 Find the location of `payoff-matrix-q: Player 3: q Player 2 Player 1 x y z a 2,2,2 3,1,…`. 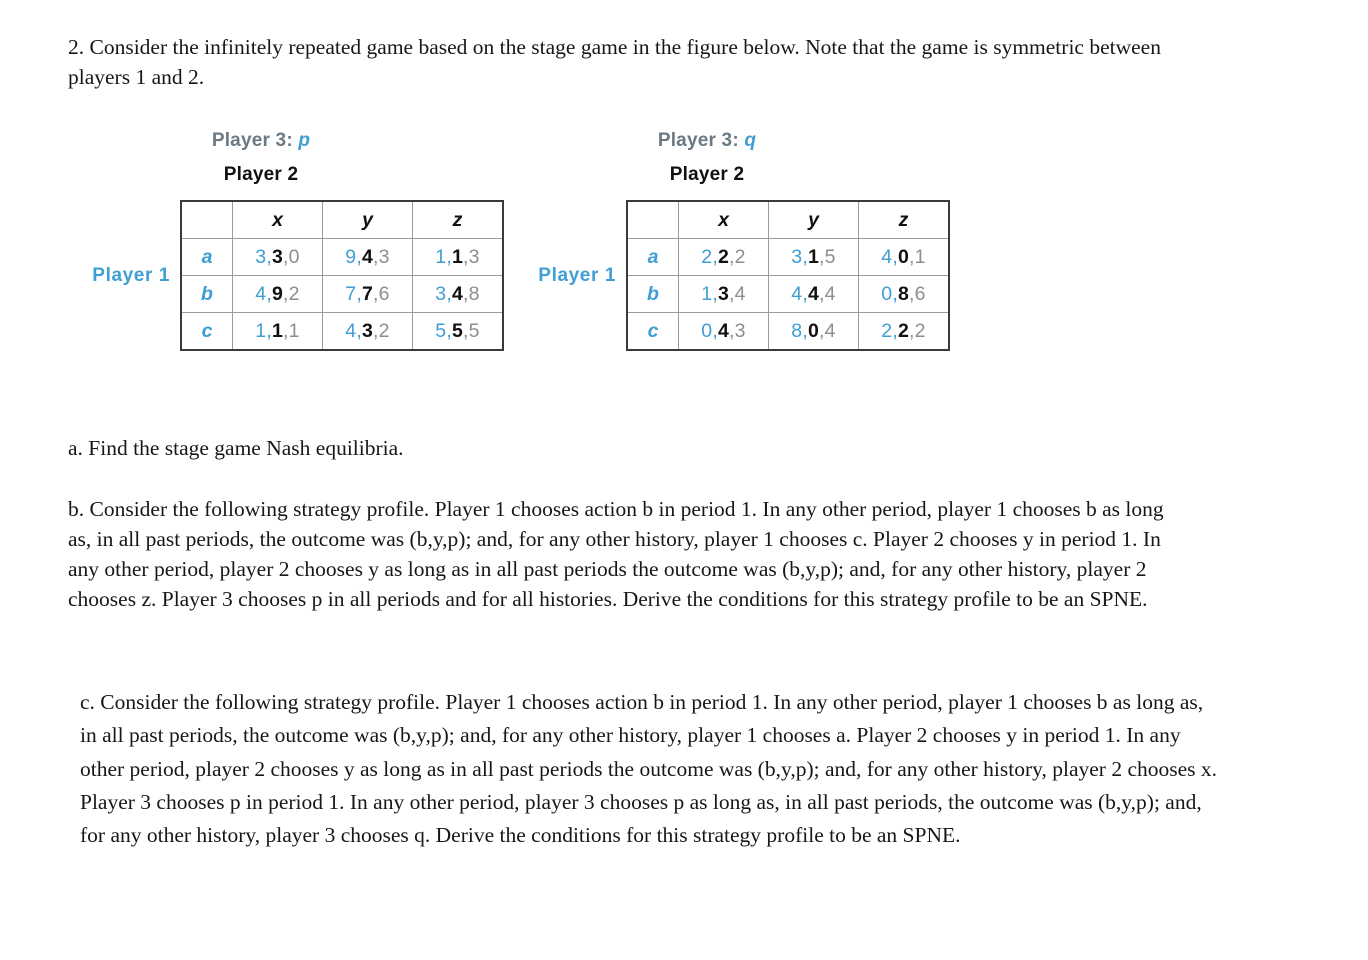

payoff-matrix-q: Player 3: q Player 2 Player 1 x y z a 2,2,2 3,1,… is located at coordinates (731, 240).